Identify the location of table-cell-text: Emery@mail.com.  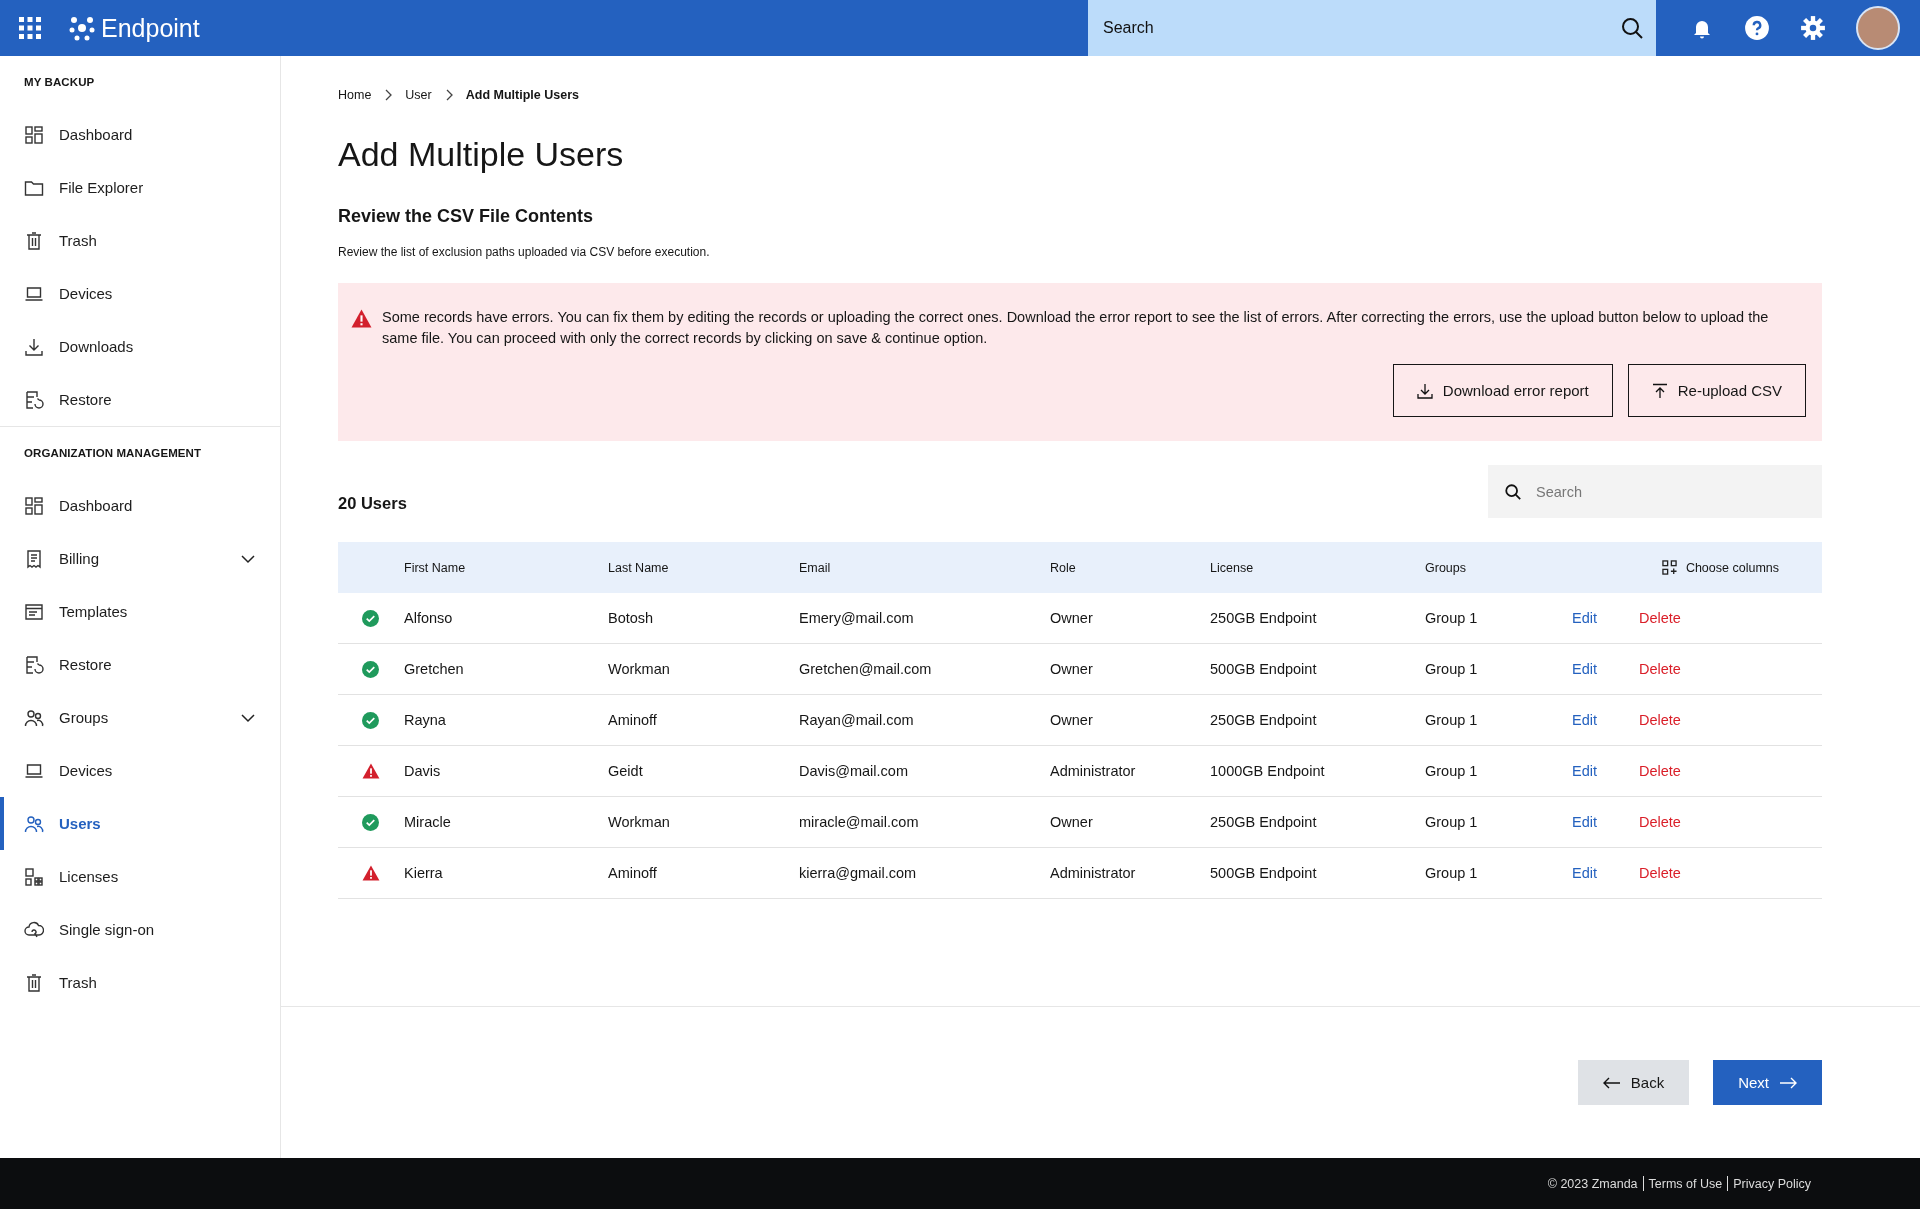
(857, 618).